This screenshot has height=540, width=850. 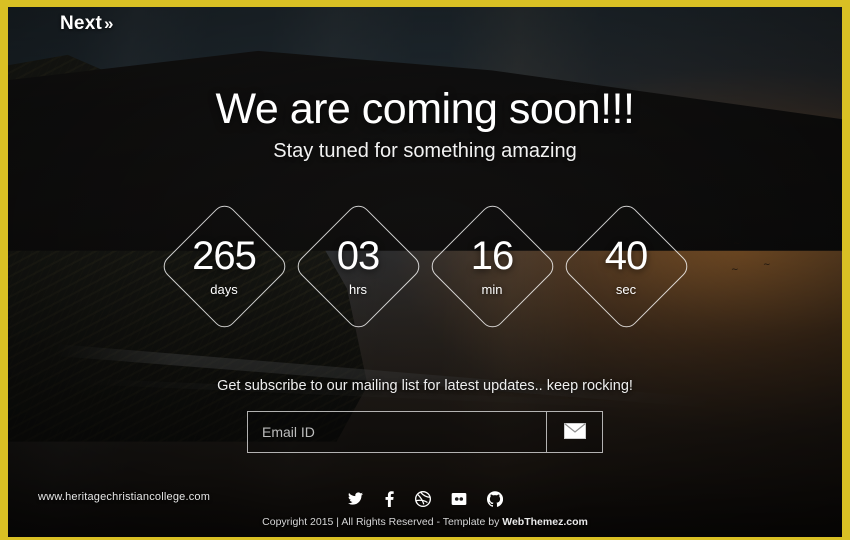 What do you see at coordinates (545, 522) in the screenshot?
I see `copyright-brand: WebThemez.com` at bounding box center [545, 522].